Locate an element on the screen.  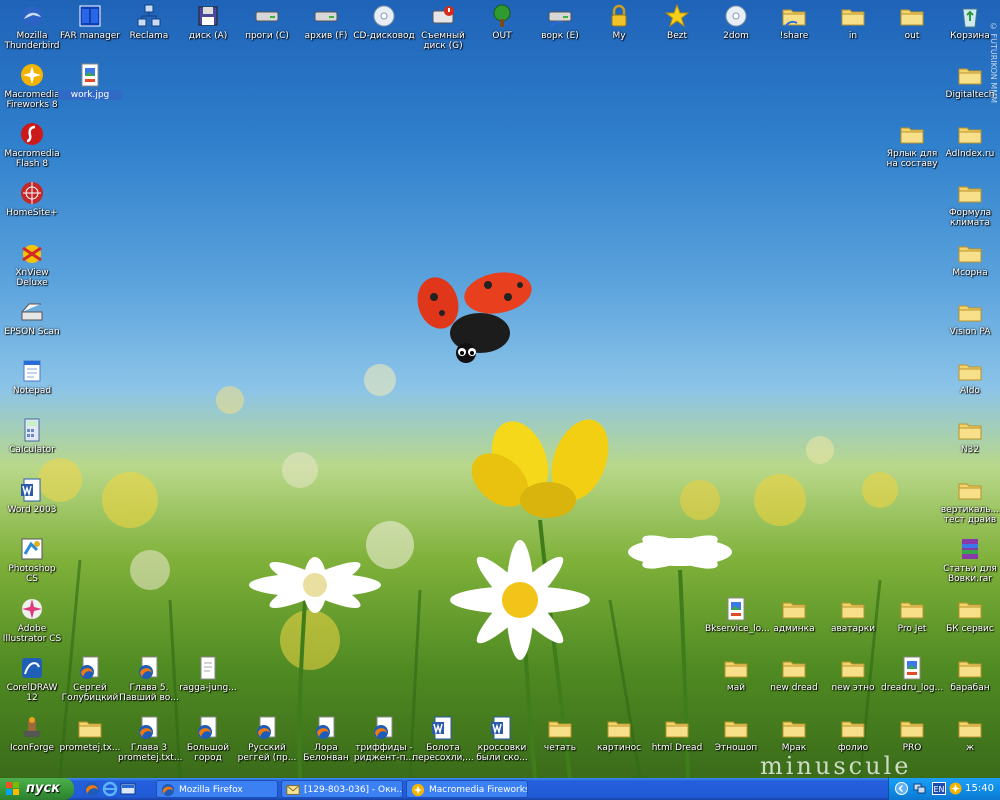
desktop-icon-барабан: барабан is located at coordinates (969, 674).